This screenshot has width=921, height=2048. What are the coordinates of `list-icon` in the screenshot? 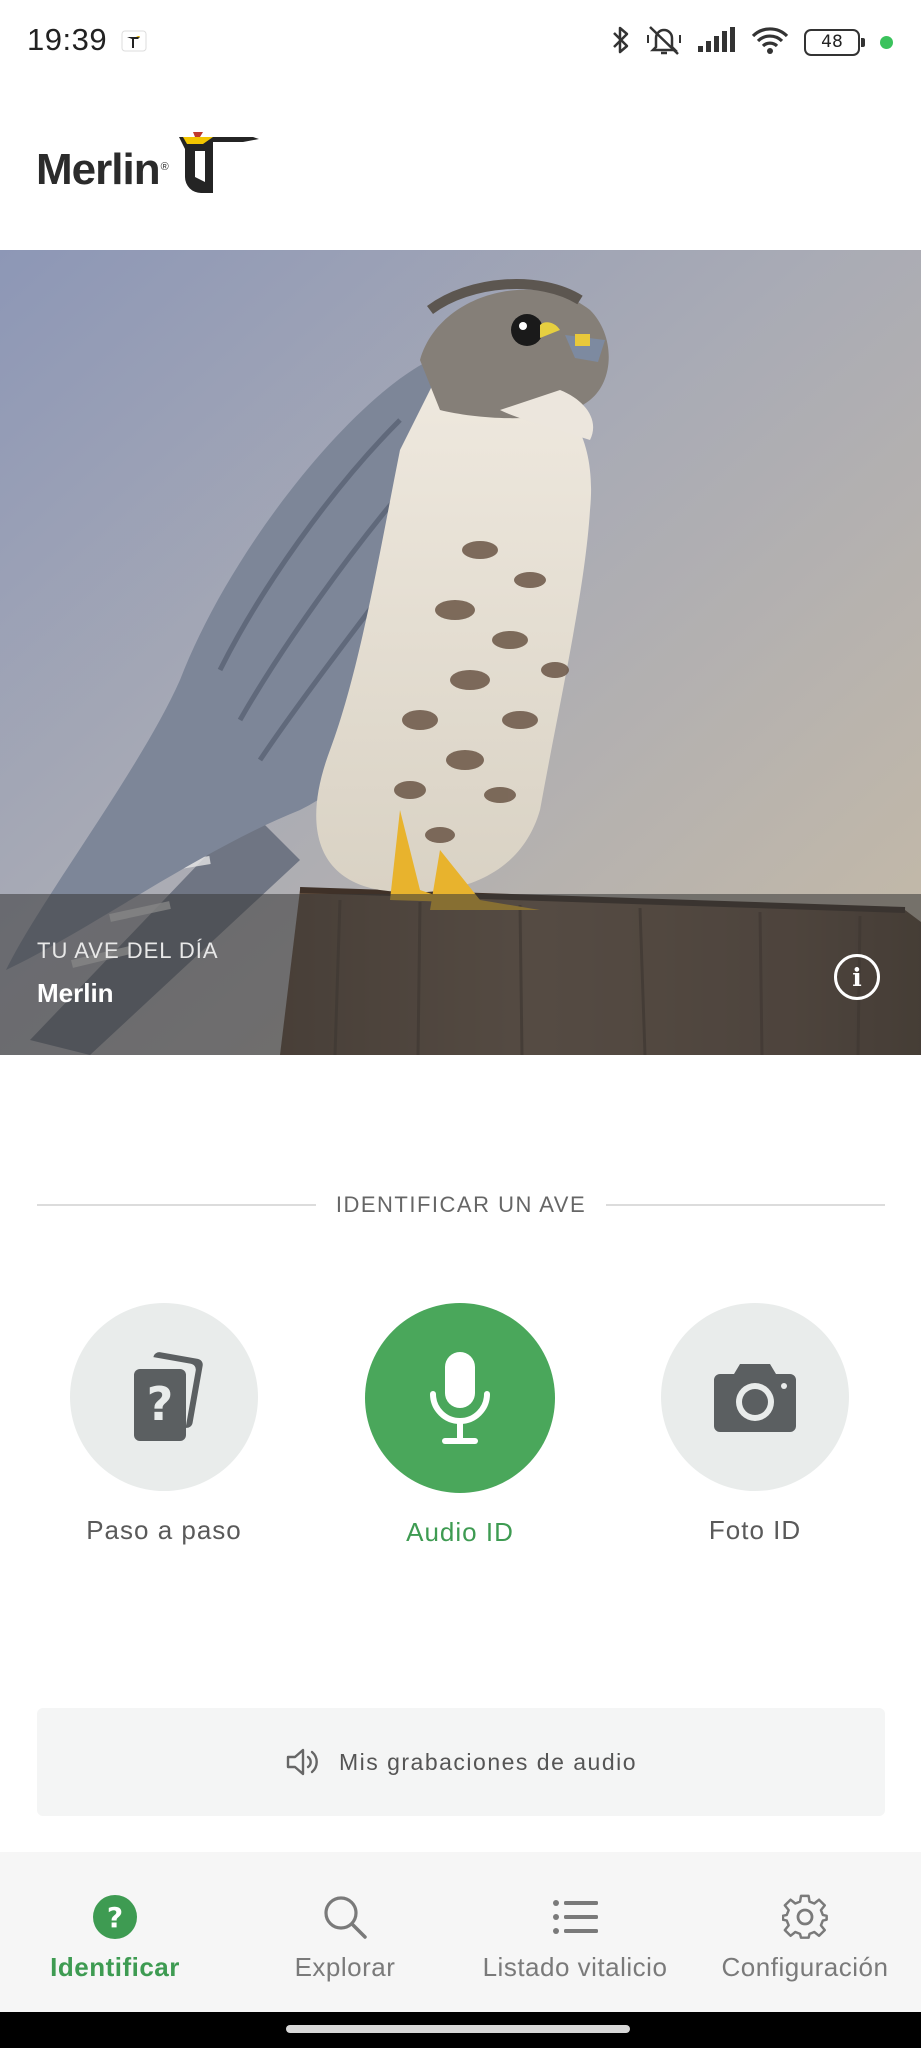 It's located at (575, 1917).